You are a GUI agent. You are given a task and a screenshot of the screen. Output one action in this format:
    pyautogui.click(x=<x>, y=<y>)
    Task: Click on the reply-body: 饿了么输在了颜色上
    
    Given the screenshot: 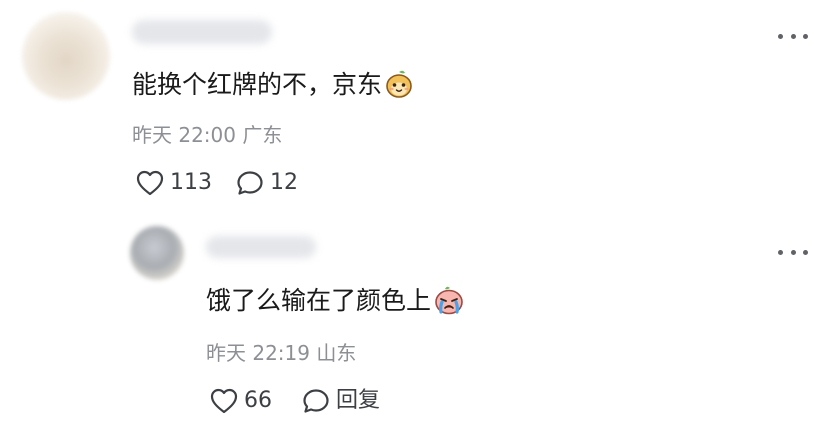 What is the action you would take?
    pyautogui.click(x=335, y=304)
    